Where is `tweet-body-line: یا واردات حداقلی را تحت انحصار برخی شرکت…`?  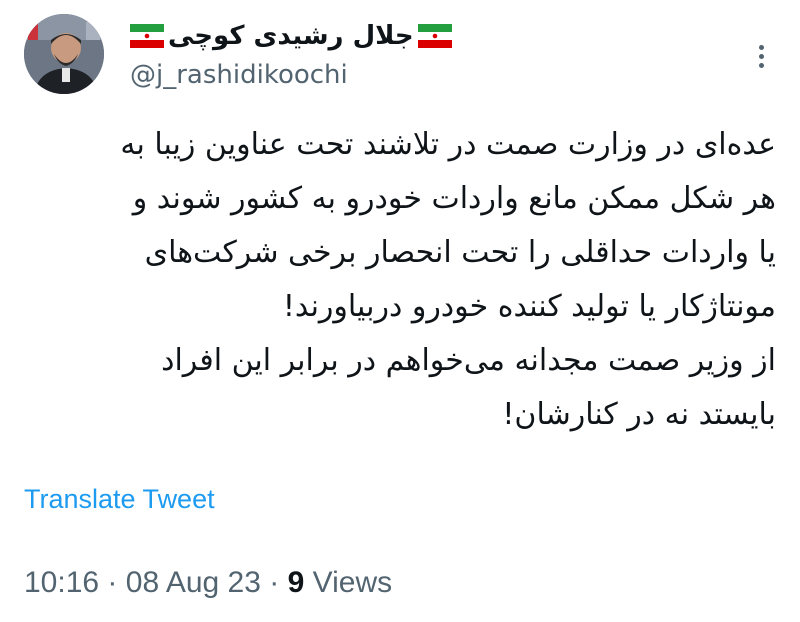 tweet-body-line: یا واردات حداقلی را تحت انحصار برخی شرکت… is located at coordinates (460, 252).